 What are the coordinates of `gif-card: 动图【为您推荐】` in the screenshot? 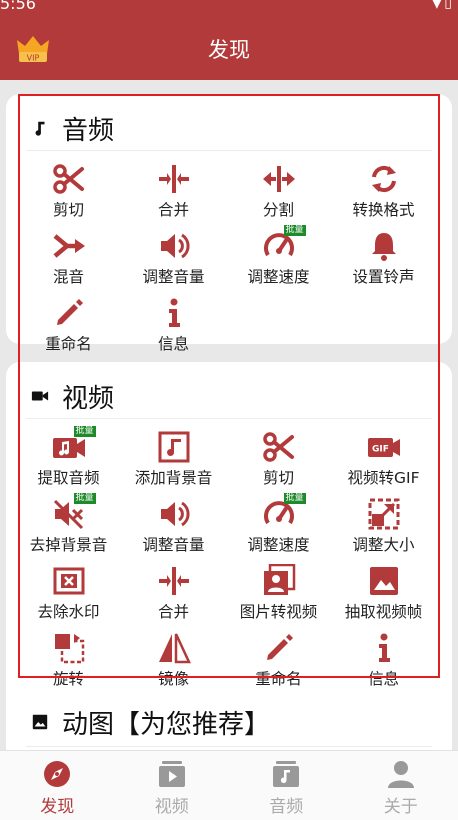 It's located at (229, 722).